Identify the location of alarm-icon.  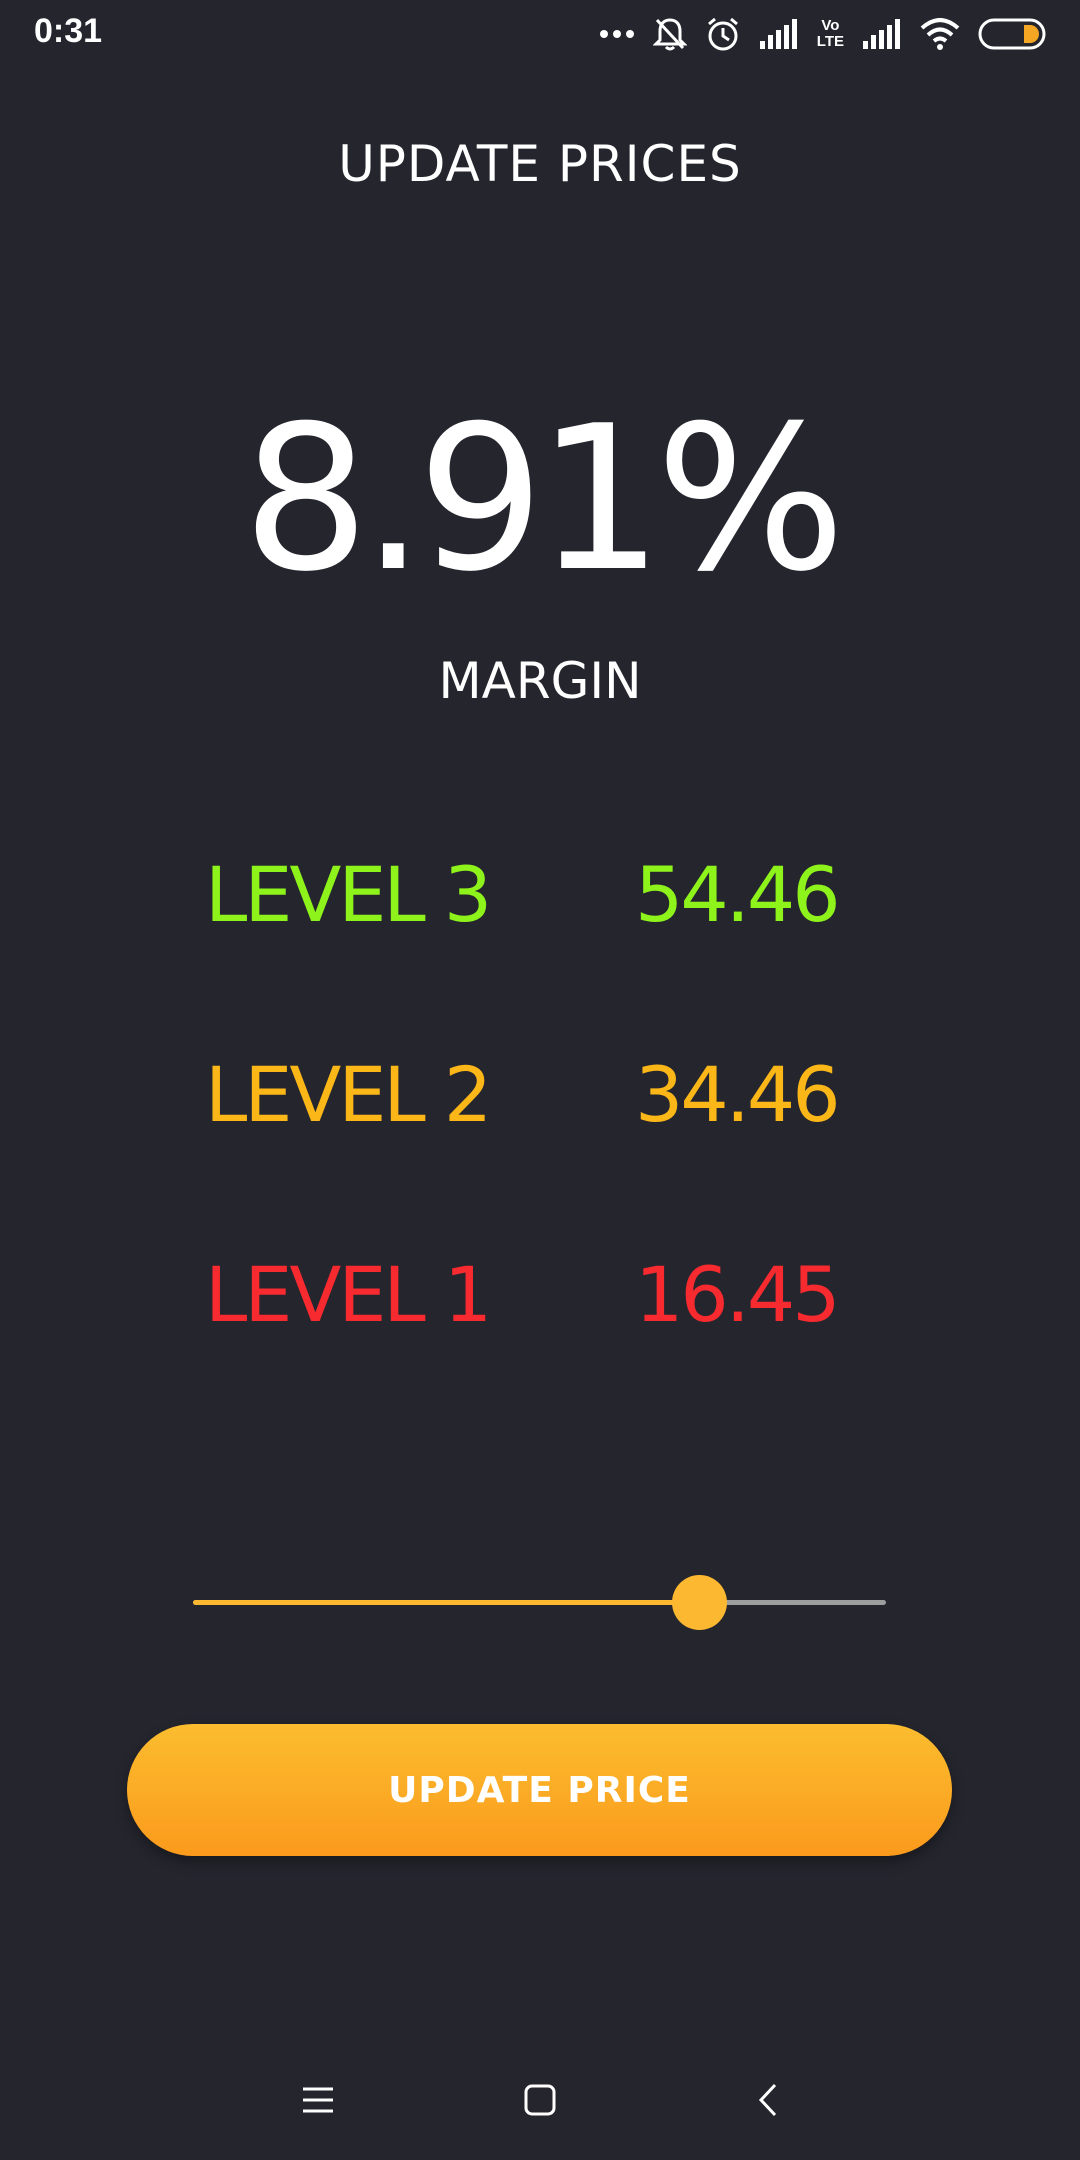
(723, 34).